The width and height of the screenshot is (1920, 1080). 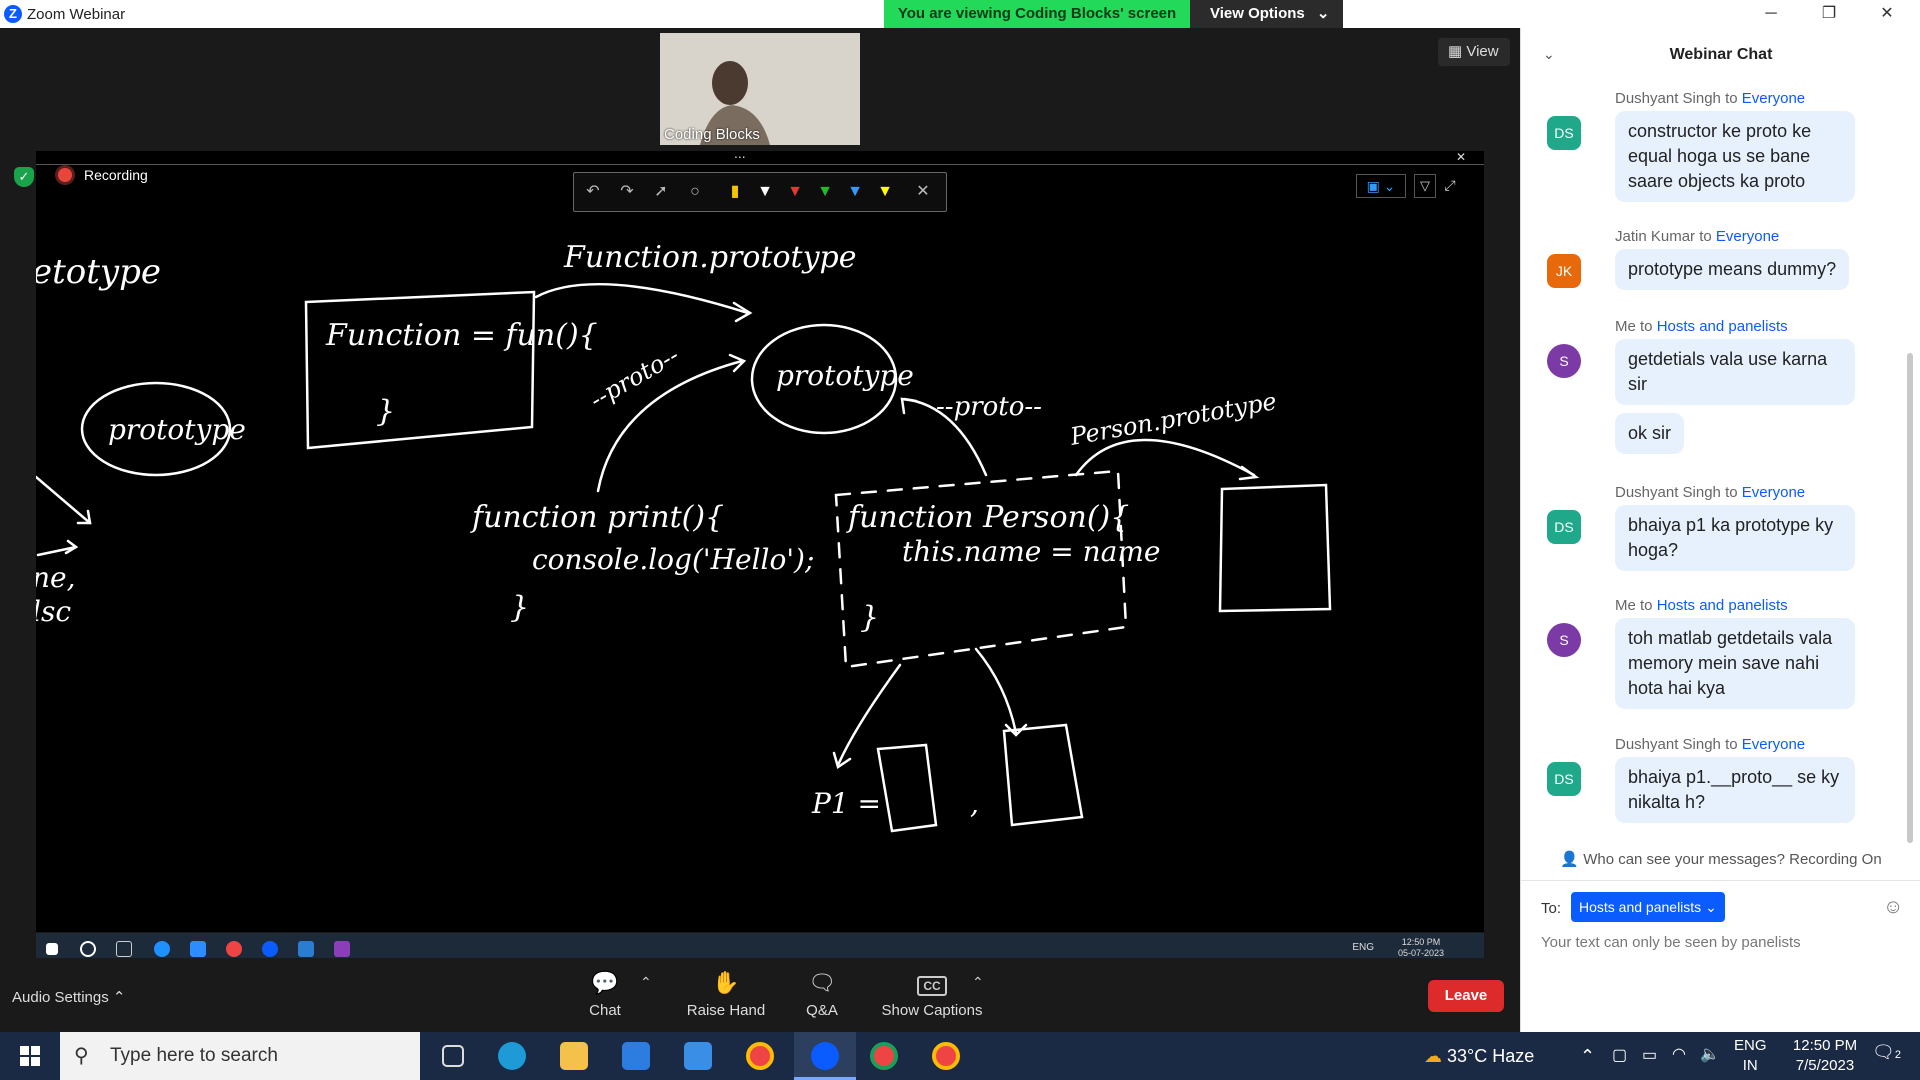 I want to click on show-captions-button: CC Show Captions, so click(x=932, y=994).